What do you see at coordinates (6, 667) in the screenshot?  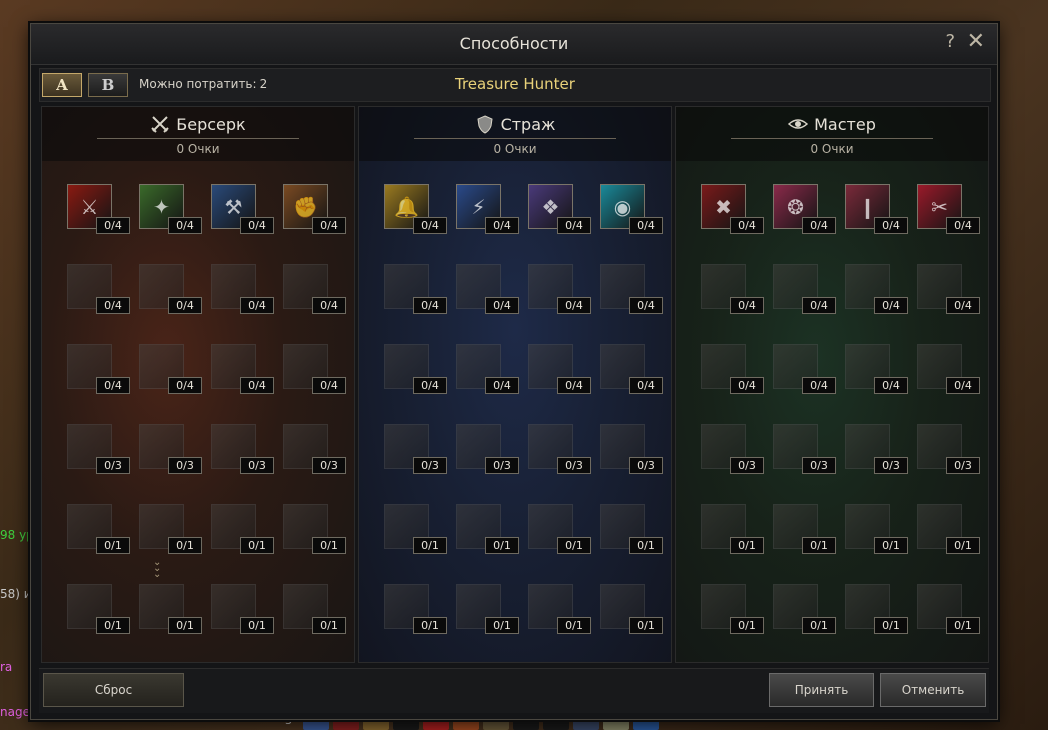 I see `chat-line: ra` at bounding box center [6, 667].